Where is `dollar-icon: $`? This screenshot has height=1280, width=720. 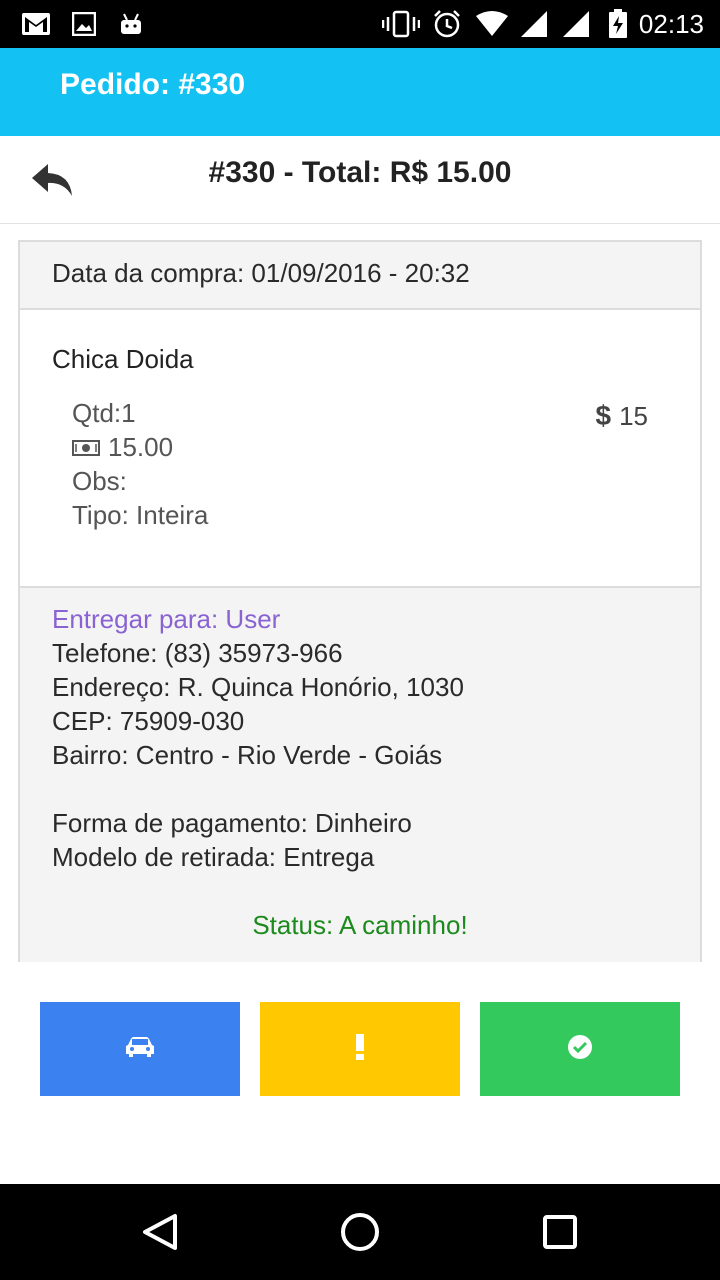 dollar-icon: $ is located at coordinates (603, 415).